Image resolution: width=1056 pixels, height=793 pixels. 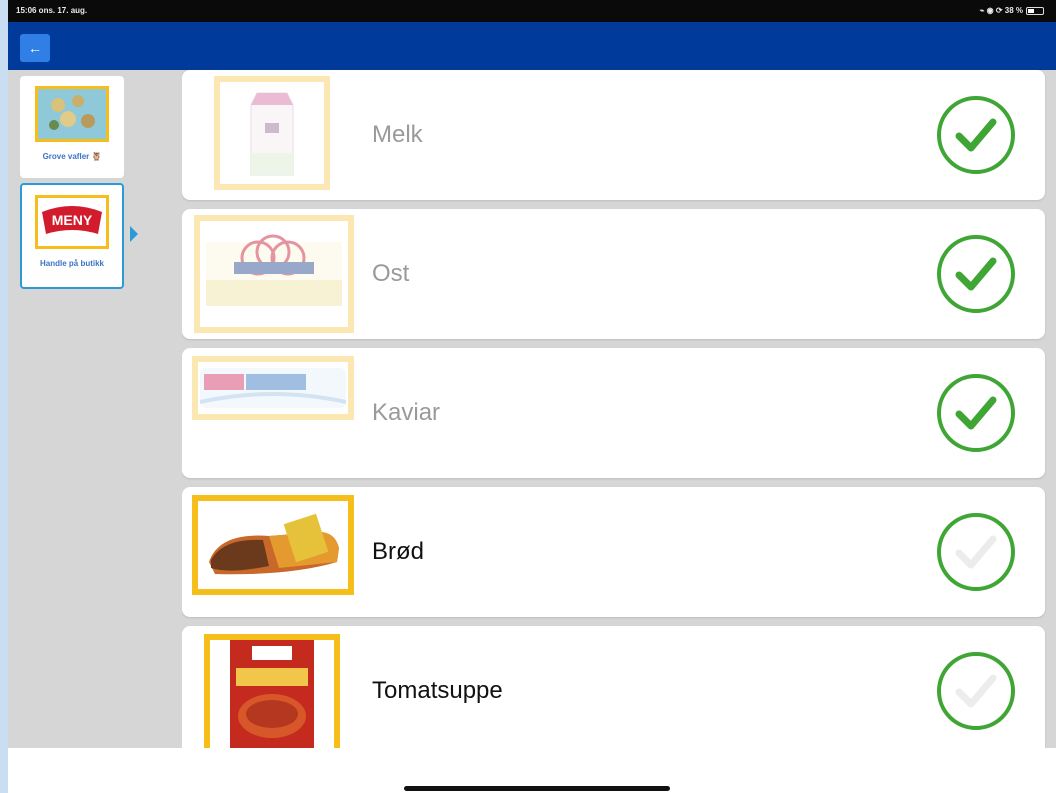 What do you see at coordinates (72, 114) in the screenshot?
I see `waffles-icon` at bounding box center [72, 114].